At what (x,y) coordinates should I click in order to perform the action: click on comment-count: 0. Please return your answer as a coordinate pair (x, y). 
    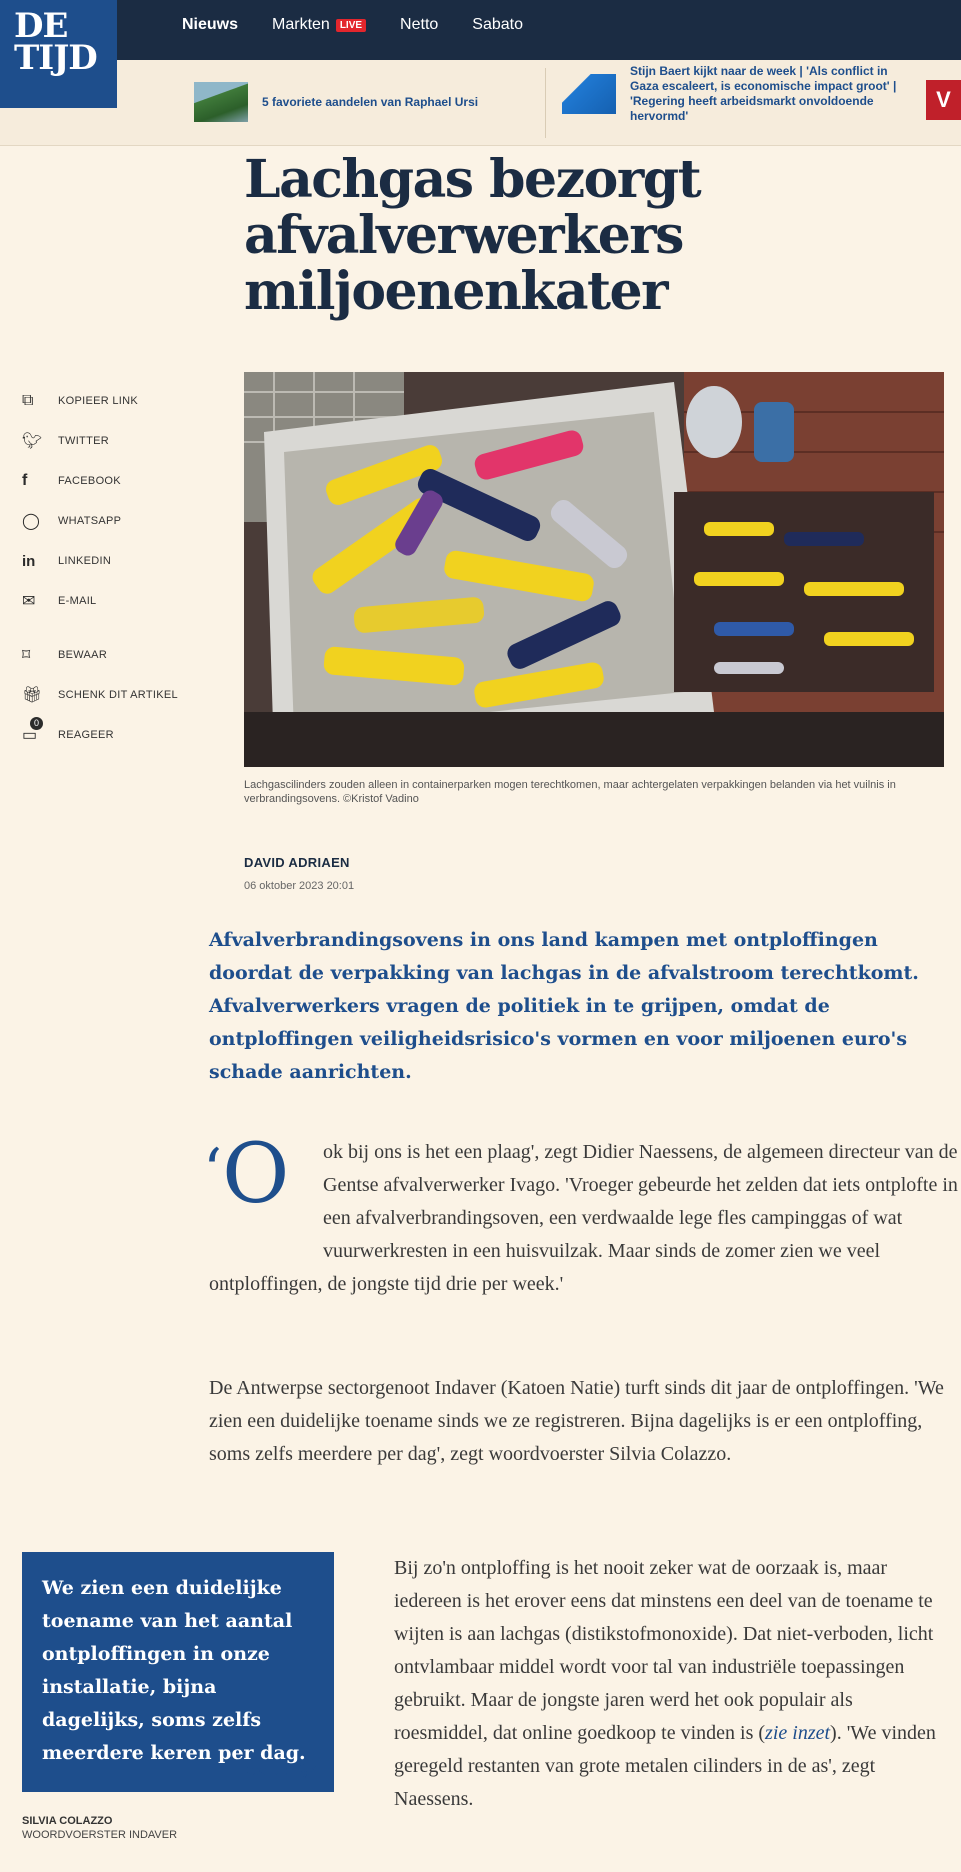
    Looking at the image, I should click on (36, 723).